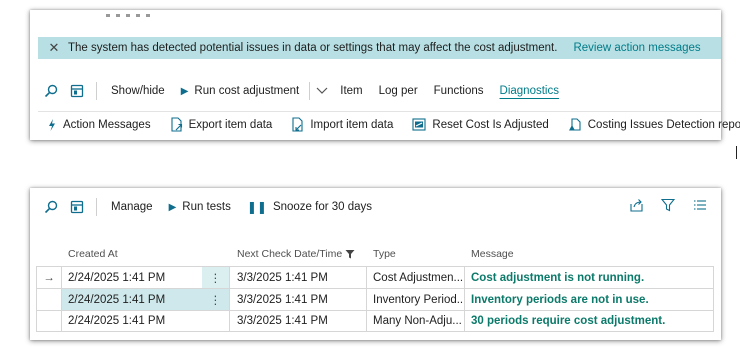 The image size is (740, 358). What do you see at coordinates (398, 91) in the screenshot?
I see `log-per-menu: Log per` at bounding box center [398, 91].